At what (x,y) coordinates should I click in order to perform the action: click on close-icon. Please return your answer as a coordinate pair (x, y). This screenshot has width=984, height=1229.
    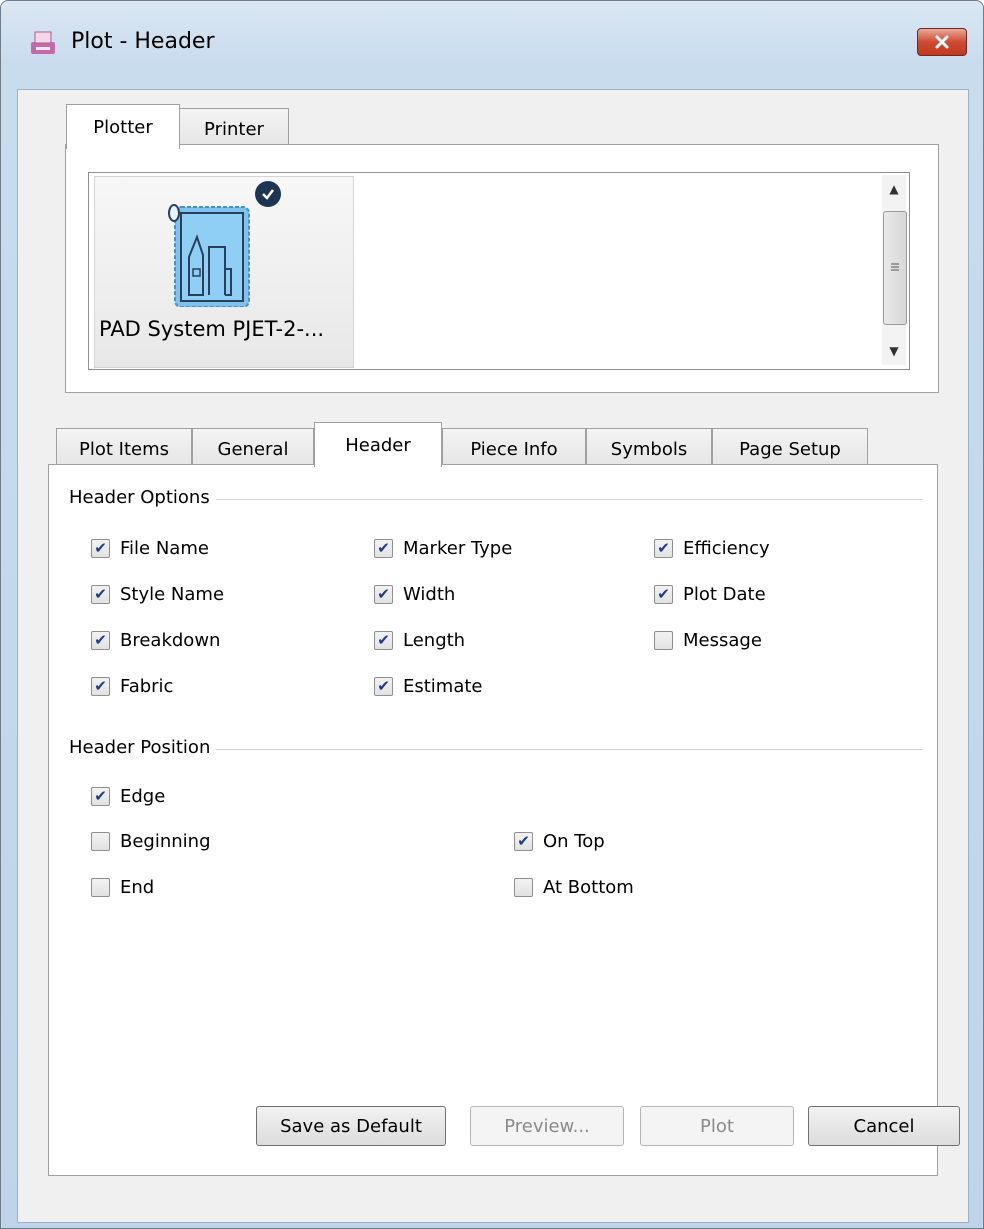
    Looking at the image, I should click on (942, 42).